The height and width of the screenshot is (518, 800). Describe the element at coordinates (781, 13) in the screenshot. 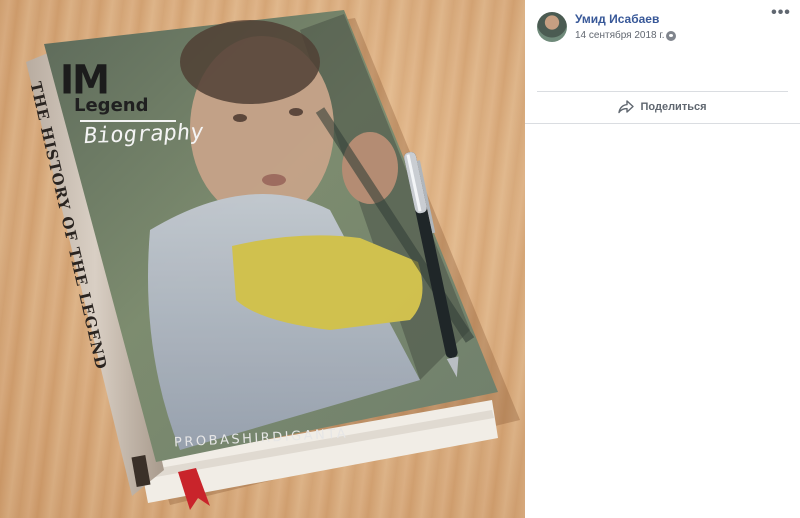

I see `more-horizontal-icon: •••` at that location.